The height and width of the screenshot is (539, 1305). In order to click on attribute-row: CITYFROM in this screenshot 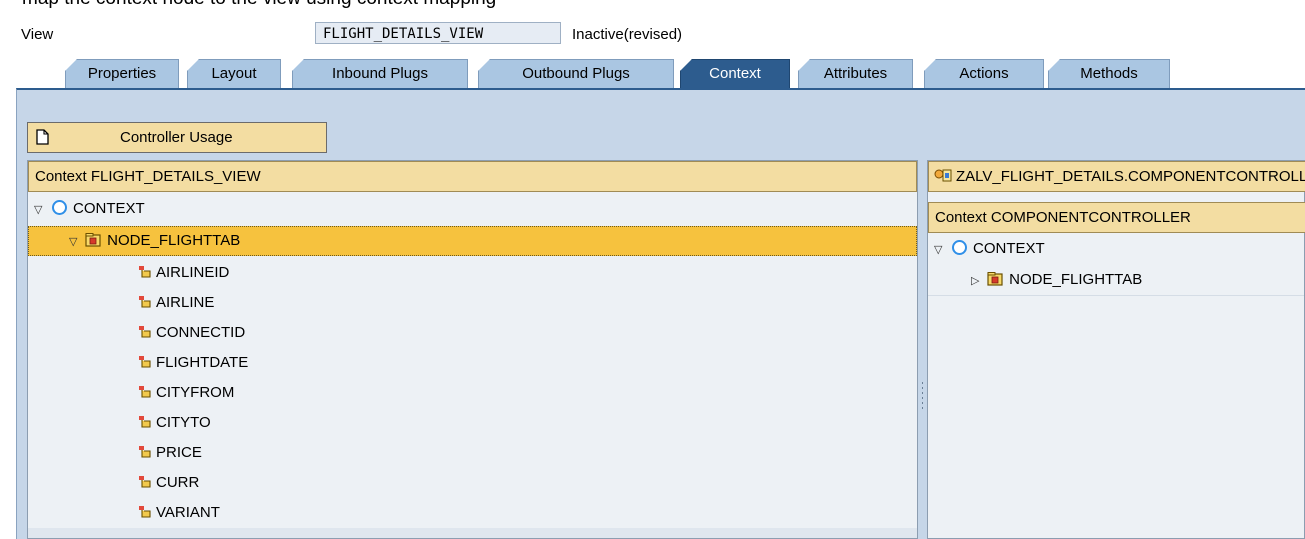, I will do `click(186, 393)`.